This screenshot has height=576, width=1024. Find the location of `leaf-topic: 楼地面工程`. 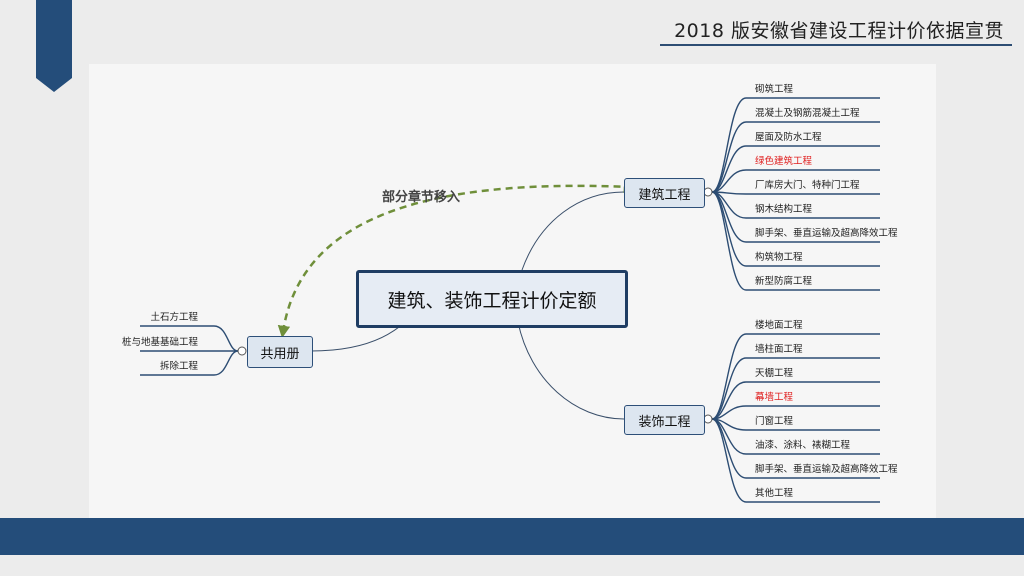

leaf-topic: 楼地面工程 is located at coordinates (779, 326).